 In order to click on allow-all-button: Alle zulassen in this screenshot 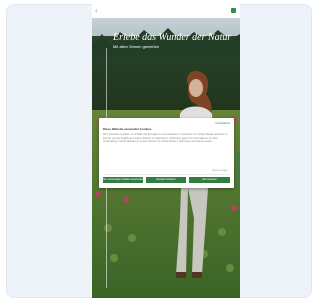, I will do `click(209, 180)`.